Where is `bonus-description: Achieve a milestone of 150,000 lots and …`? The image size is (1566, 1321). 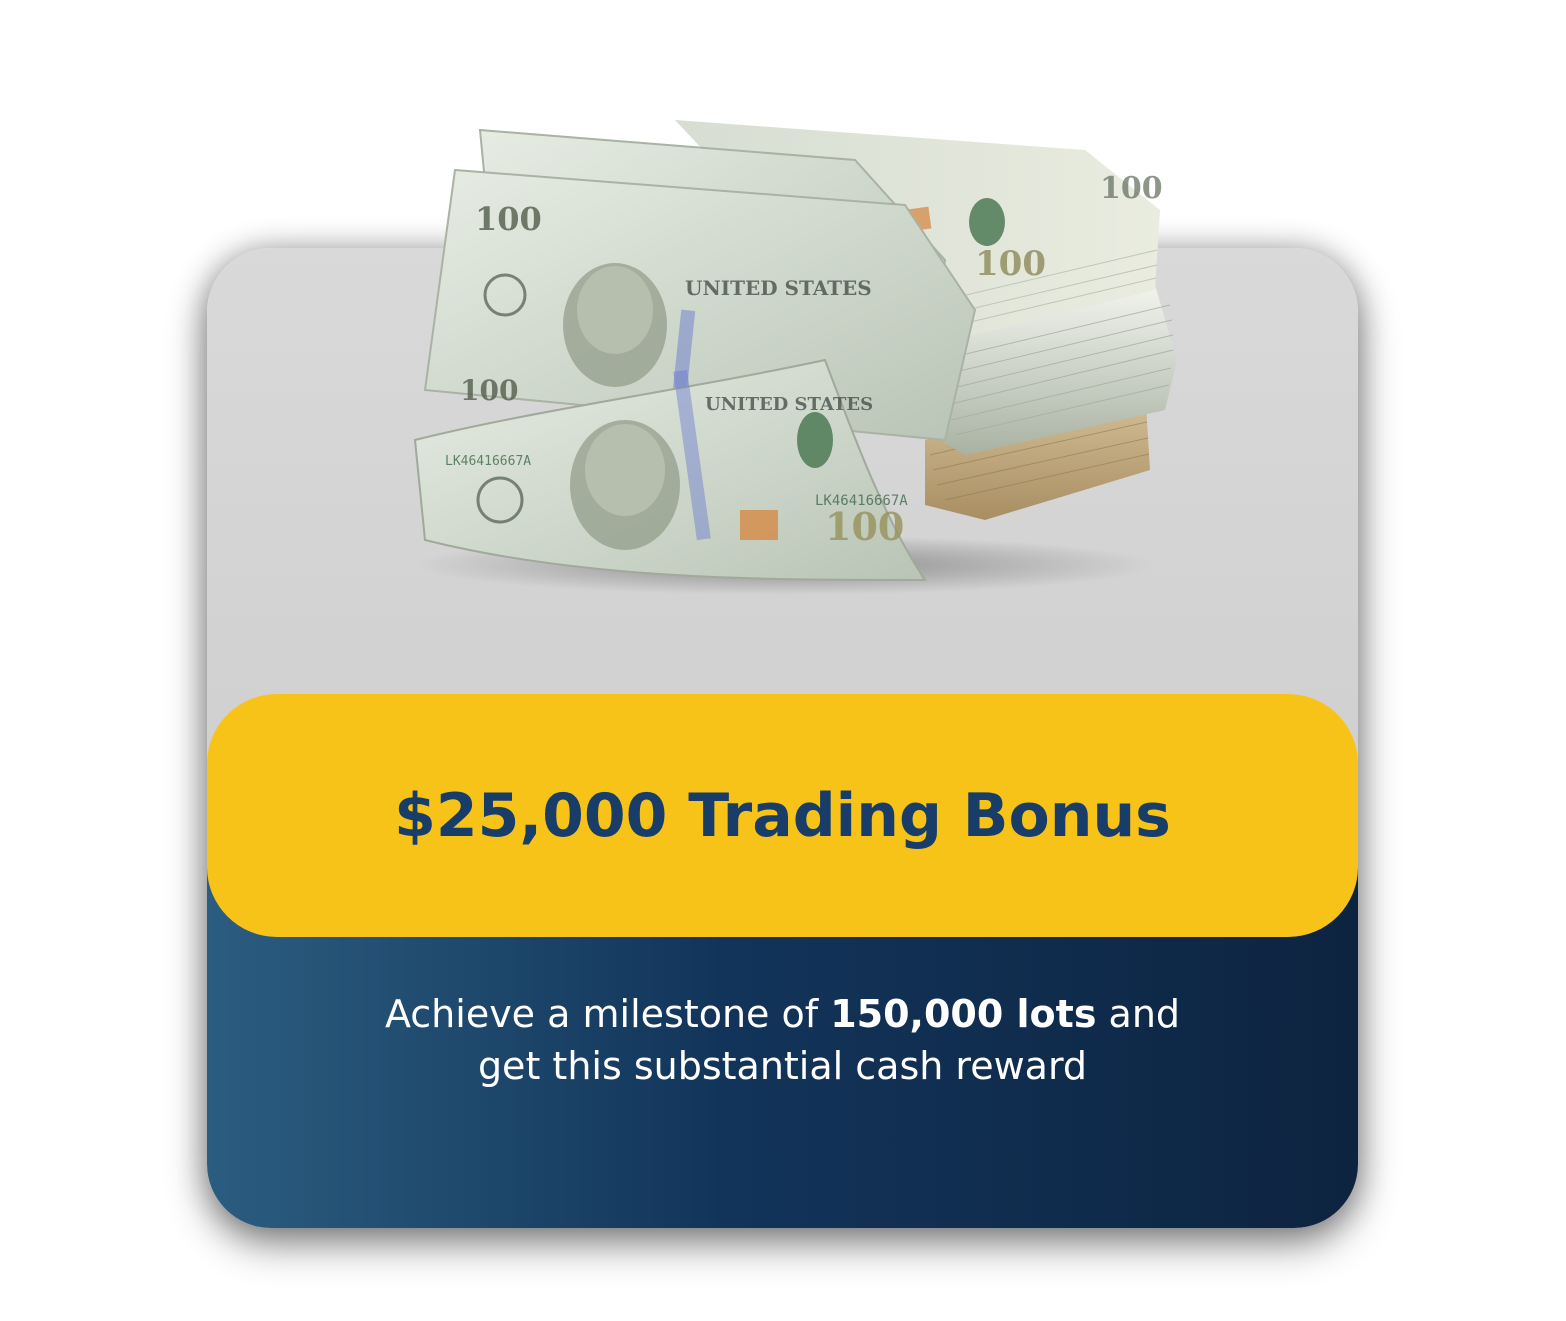 bonus-description: Achieve a milestone of 150,000 lots and … is located at coordinates (782, 1040).